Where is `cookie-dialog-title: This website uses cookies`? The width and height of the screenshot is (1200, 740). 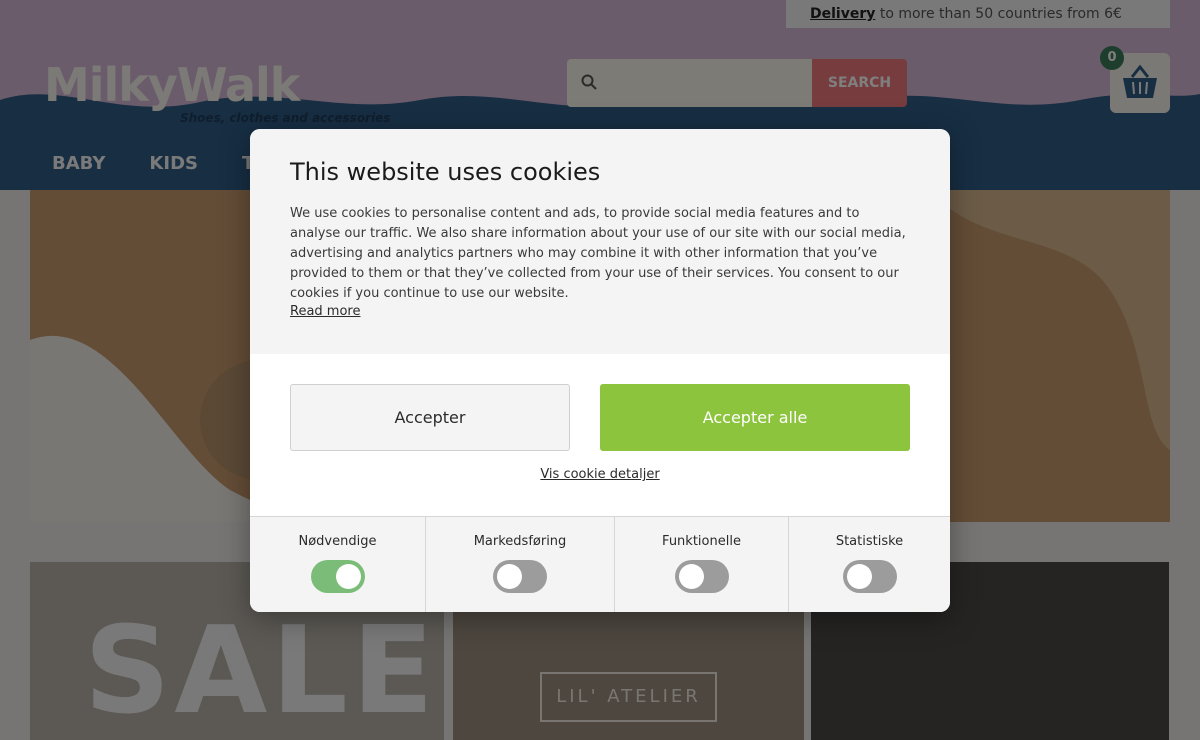
cookie-dialog-title: This website uses cookies is located at coordinates (445, 172).